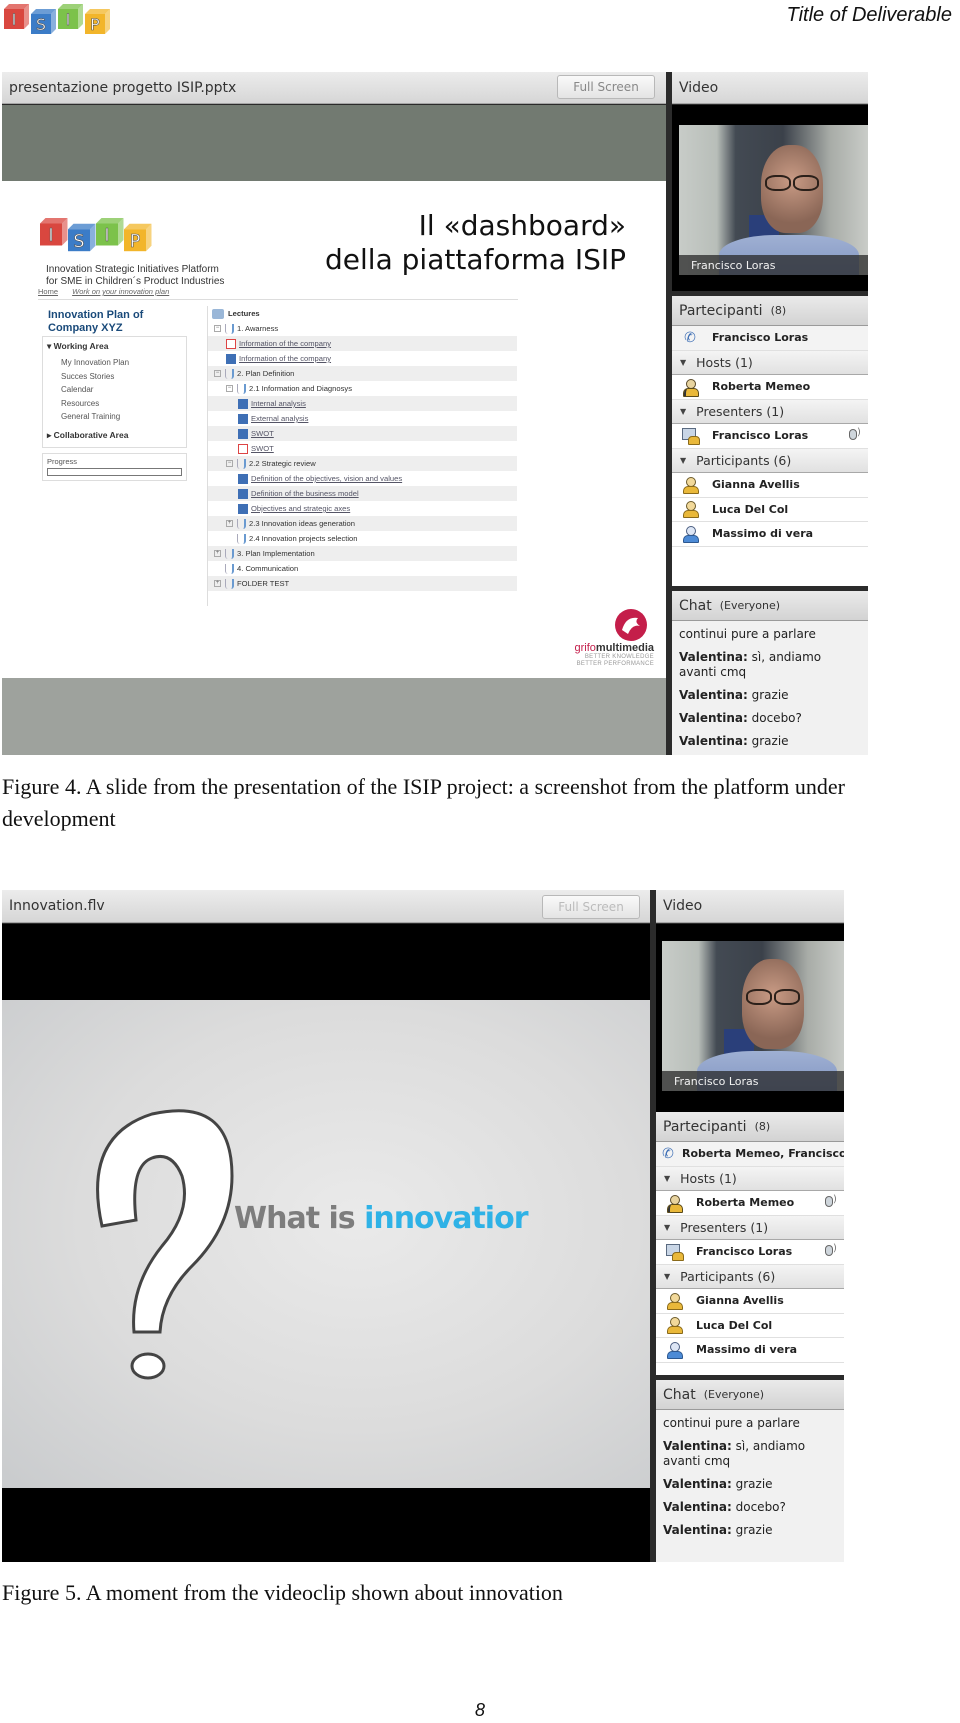  I want to click on lecture-folder-label: 2.4 Innovation projects selection, so click(303, 538).